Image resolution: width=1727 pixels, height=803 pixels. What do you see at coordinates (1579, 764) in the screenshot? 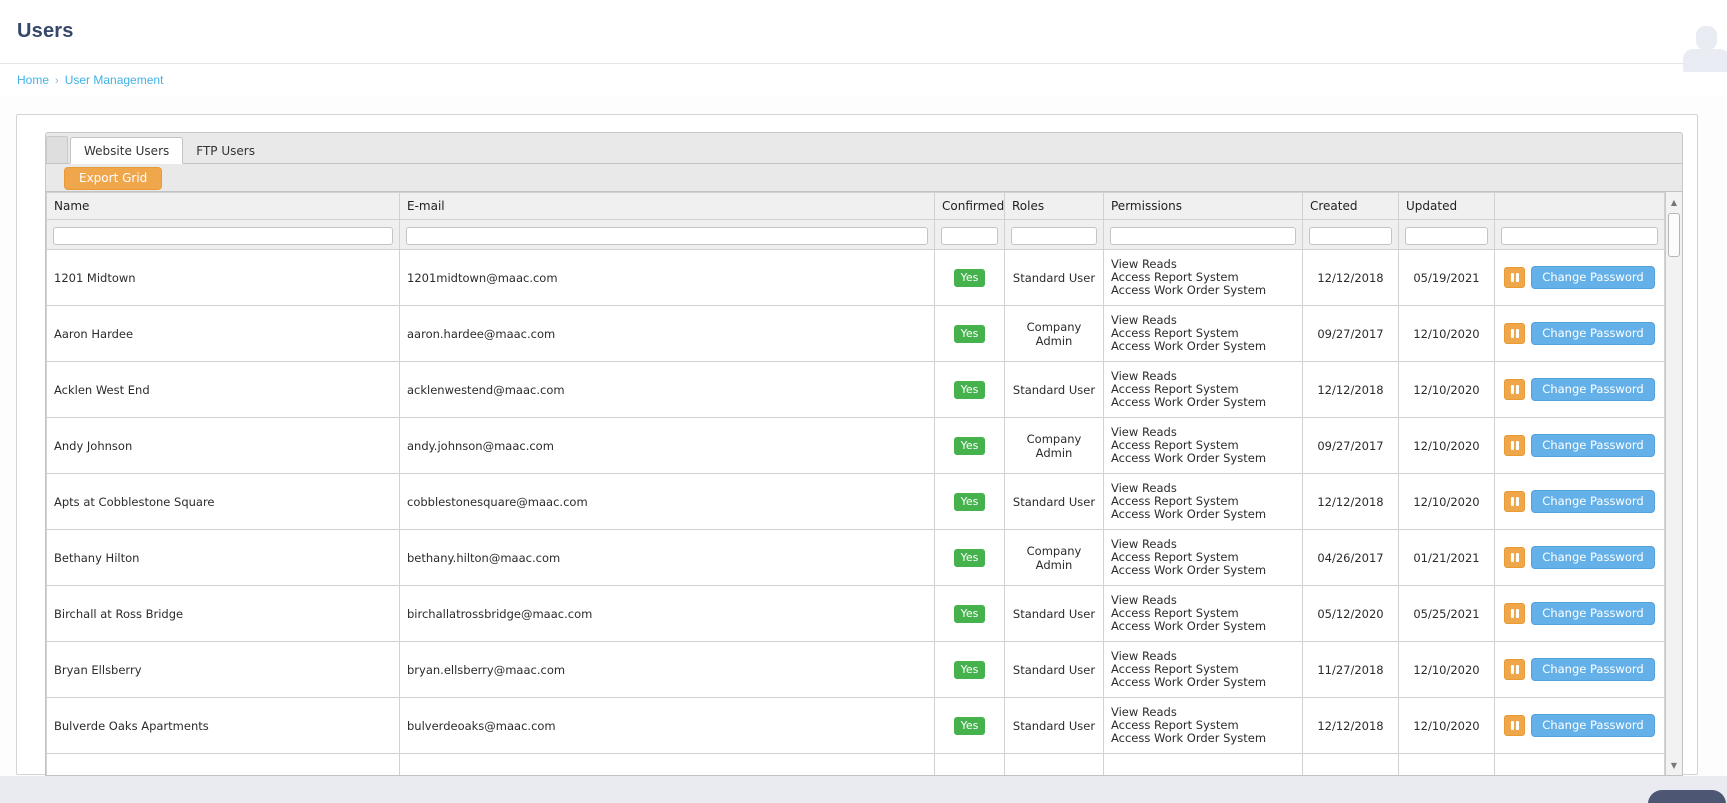
I see `actions-cell` at bounding box center [1579, 764].